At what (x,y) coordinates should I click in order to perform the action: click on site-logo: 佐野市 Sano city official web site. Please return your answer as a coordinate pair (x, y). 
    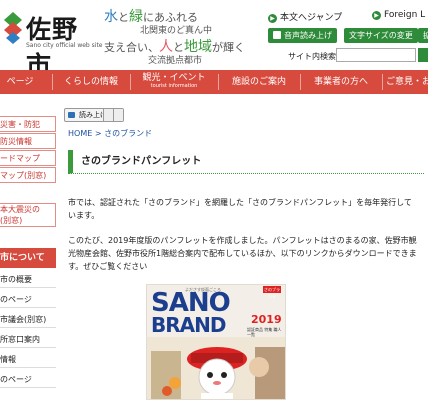
    Looking at the image, I should click on (52, 45).